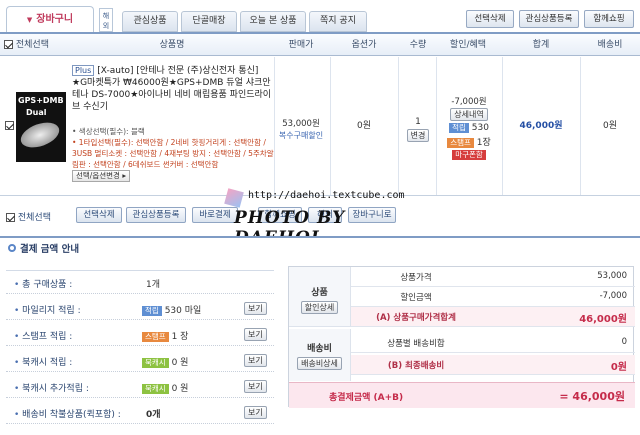  What do you see at coordinates (140, 386) in the screenshot?
I see `list-item: 북캐시 추가적립 : 북캐시 0 원 보기` at bounding box center [140, 386].